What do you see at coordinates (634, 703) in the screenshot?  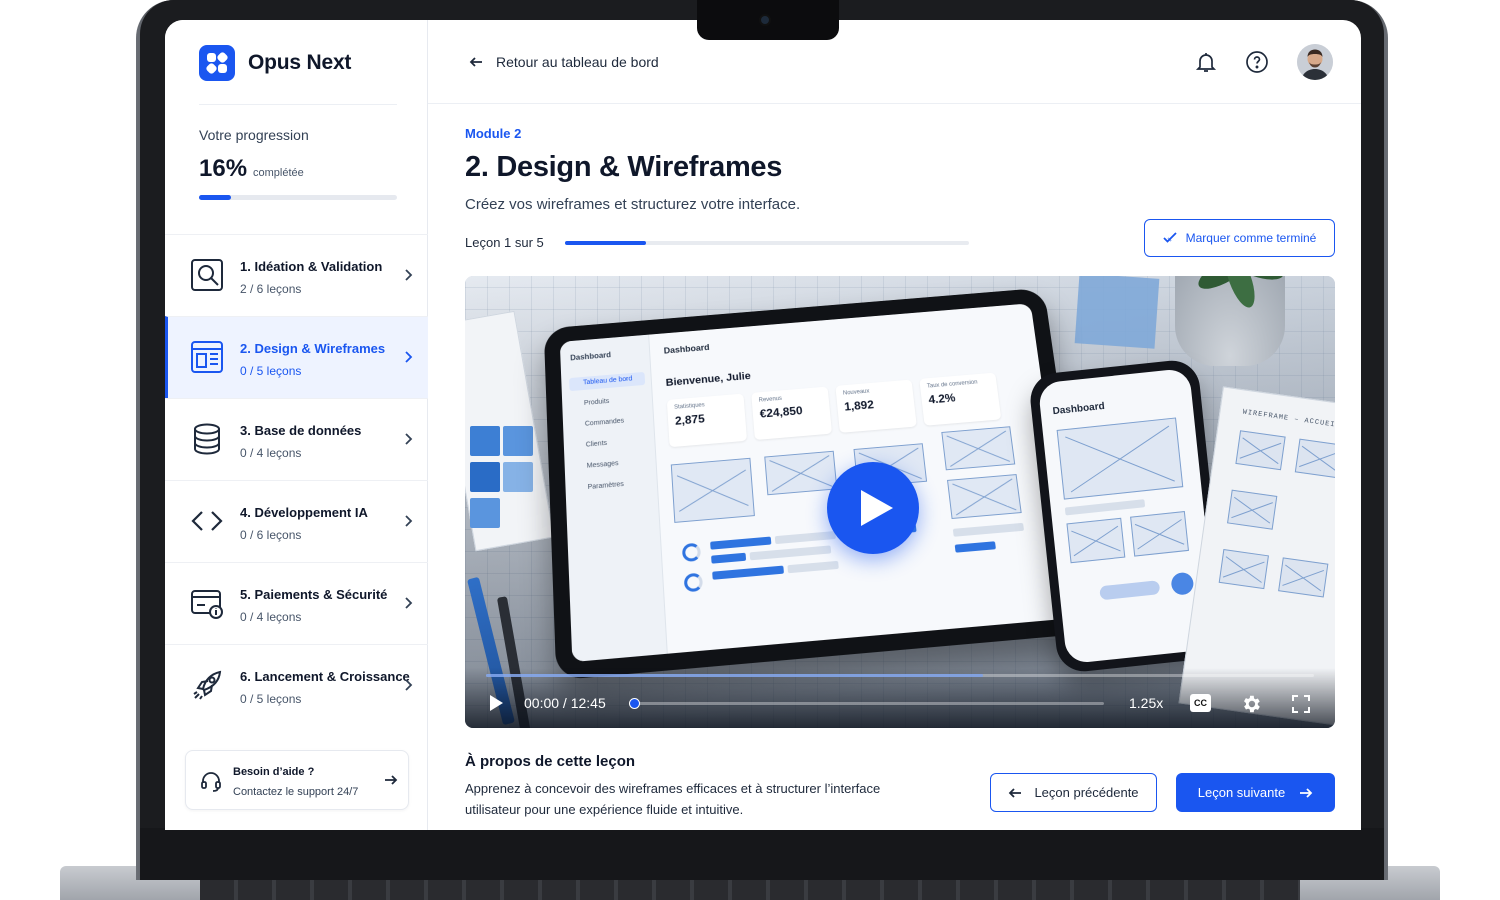 I see `seek-handle` at bounding box center [634, 703].